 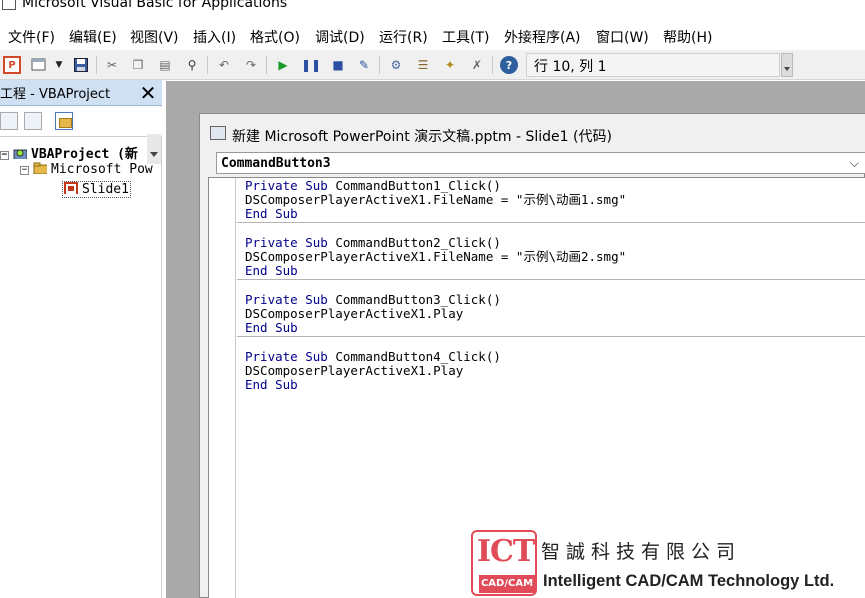 I want to click on project-explorer-icon: ⚙, so click(x=396, y=65).